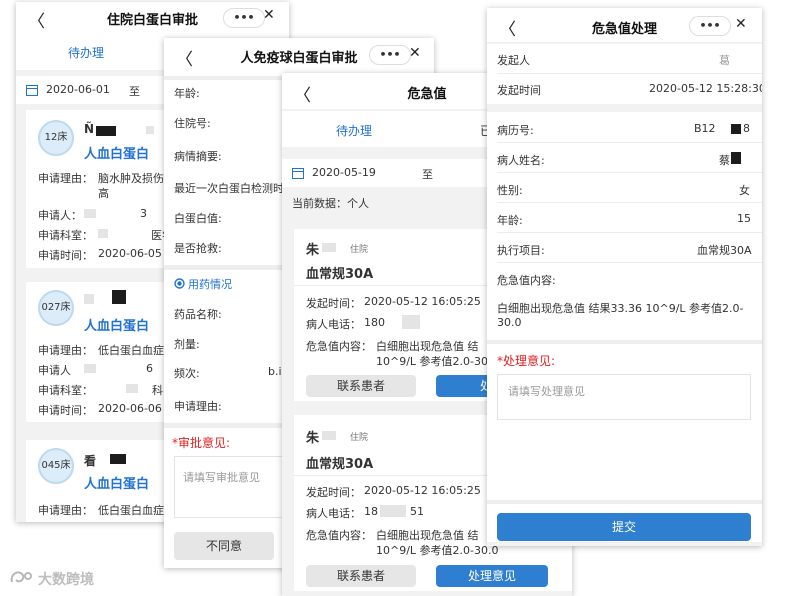 The width and height of the screenshot is (795, 596). I want to click on record-no-tail: 8, so click(746, 128).